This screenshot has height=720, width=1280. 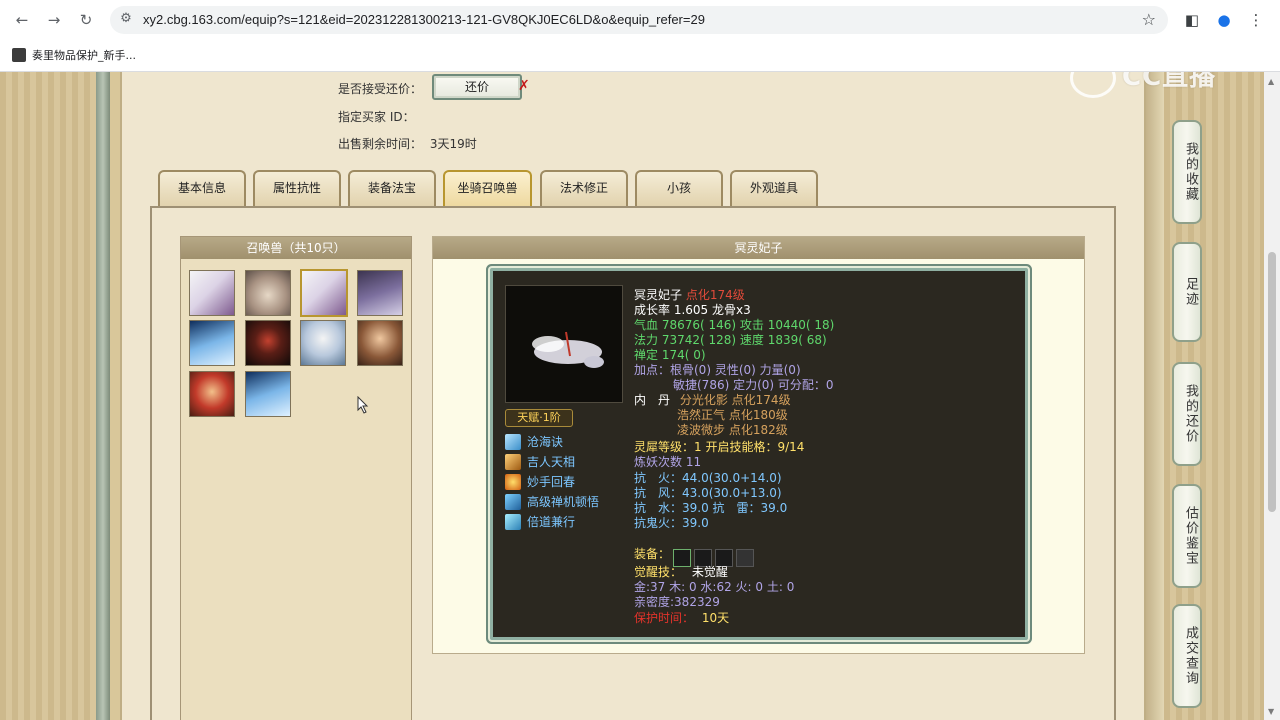 What do you see at coordinates (732, 415) in the screenshot?
I see `neidan-2: 浩然正气 点化180级` at bounding box center [732, 415].